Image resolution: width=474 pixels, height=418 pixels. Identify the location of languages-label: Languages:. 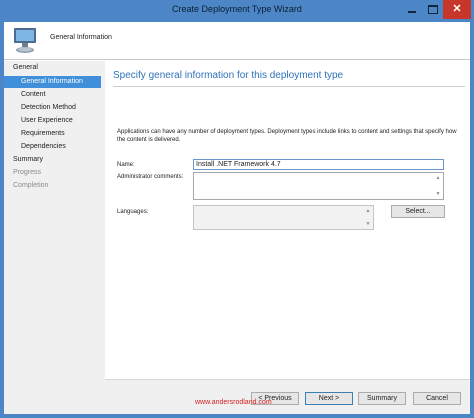
(133, 212).